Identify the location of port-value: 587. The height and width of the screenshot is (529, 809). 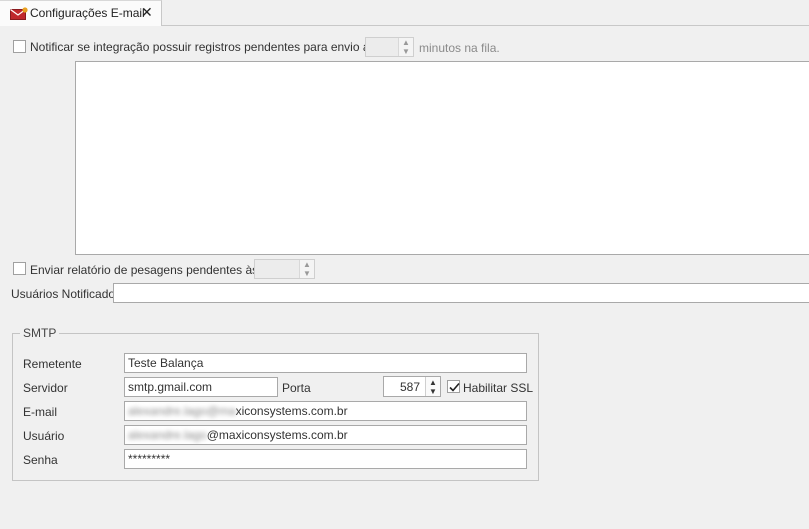
(409, 387).